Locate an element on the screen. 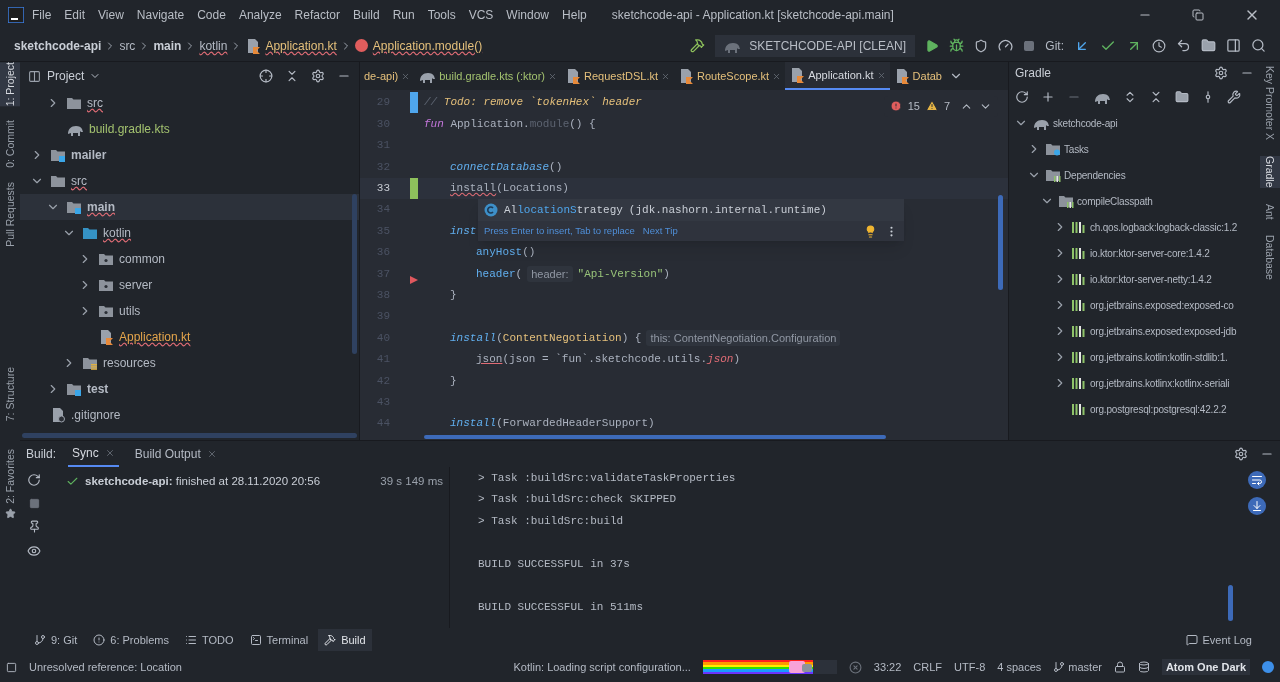 The height and width of the screenshot is (682, 1280). indent-setting: 4 spaces is located at coordinates (1019, 667).